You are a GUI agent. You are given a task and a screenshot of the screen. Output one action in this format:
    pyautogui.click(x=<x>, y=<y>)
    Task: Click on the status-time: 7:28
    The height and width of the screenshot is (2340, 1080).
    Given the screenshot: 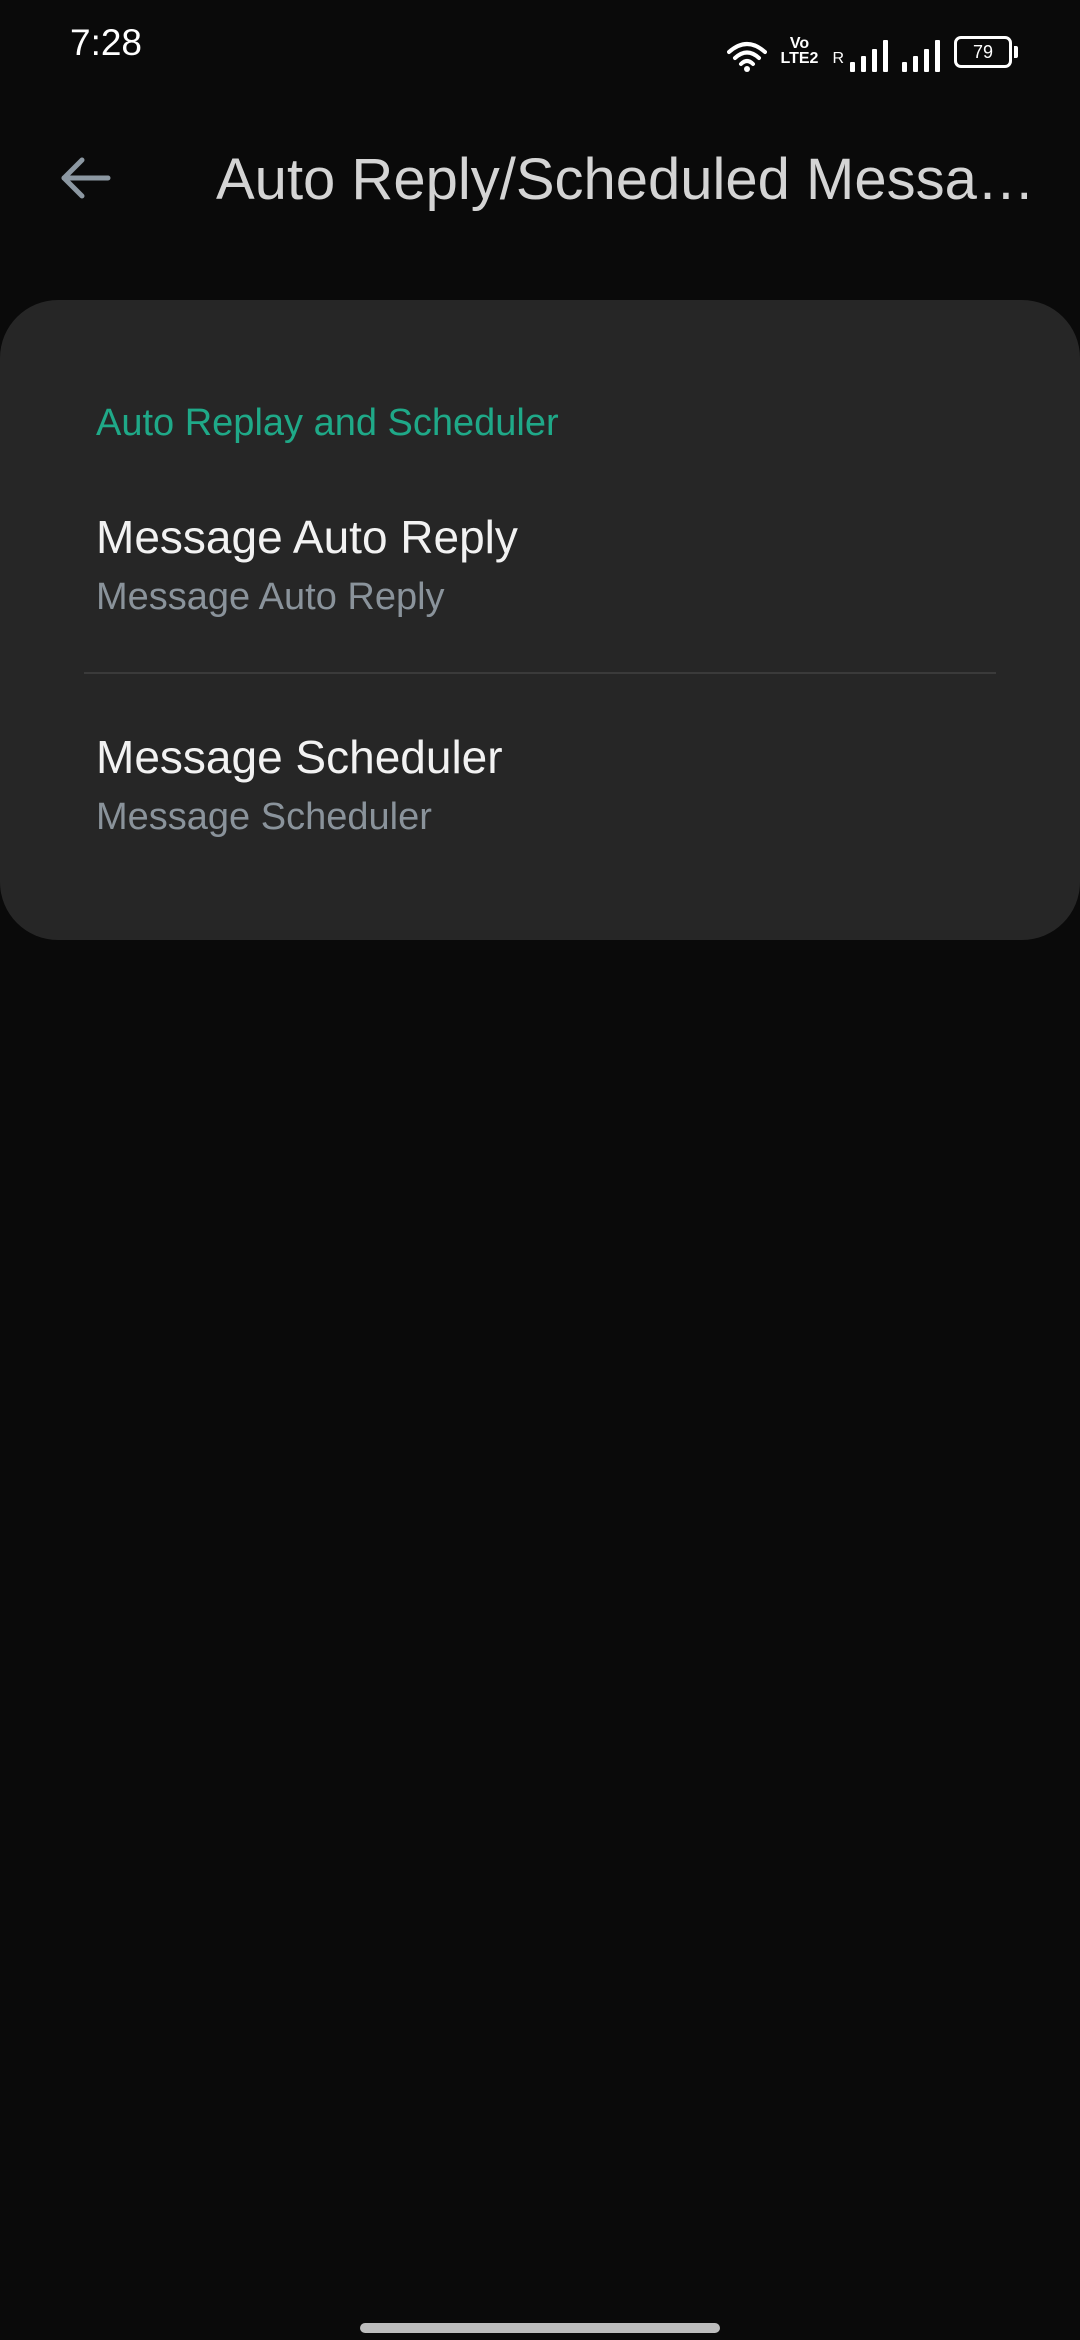 What is the action you would take?
    pyautogui.click(x=106, y=42)
    